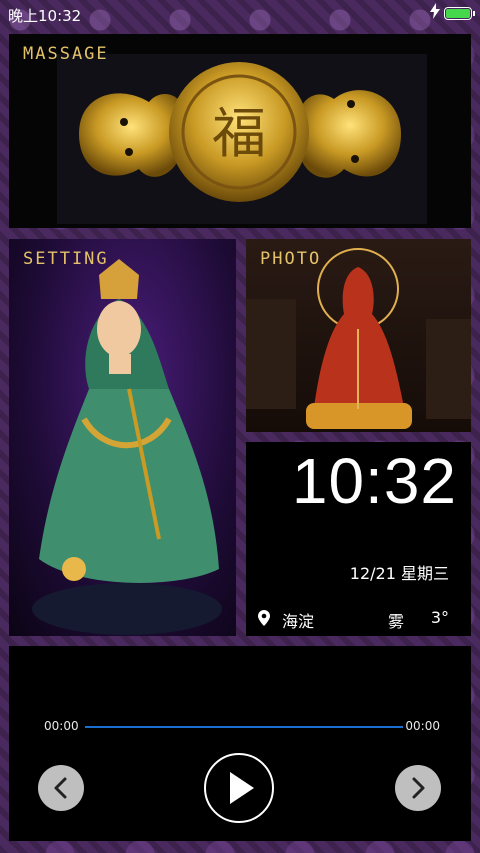 This screenshot has height=853, width=480. Describe the element at coordinates (374, 481) in the screenshot. I see `clock-time: 10:32` at that location.